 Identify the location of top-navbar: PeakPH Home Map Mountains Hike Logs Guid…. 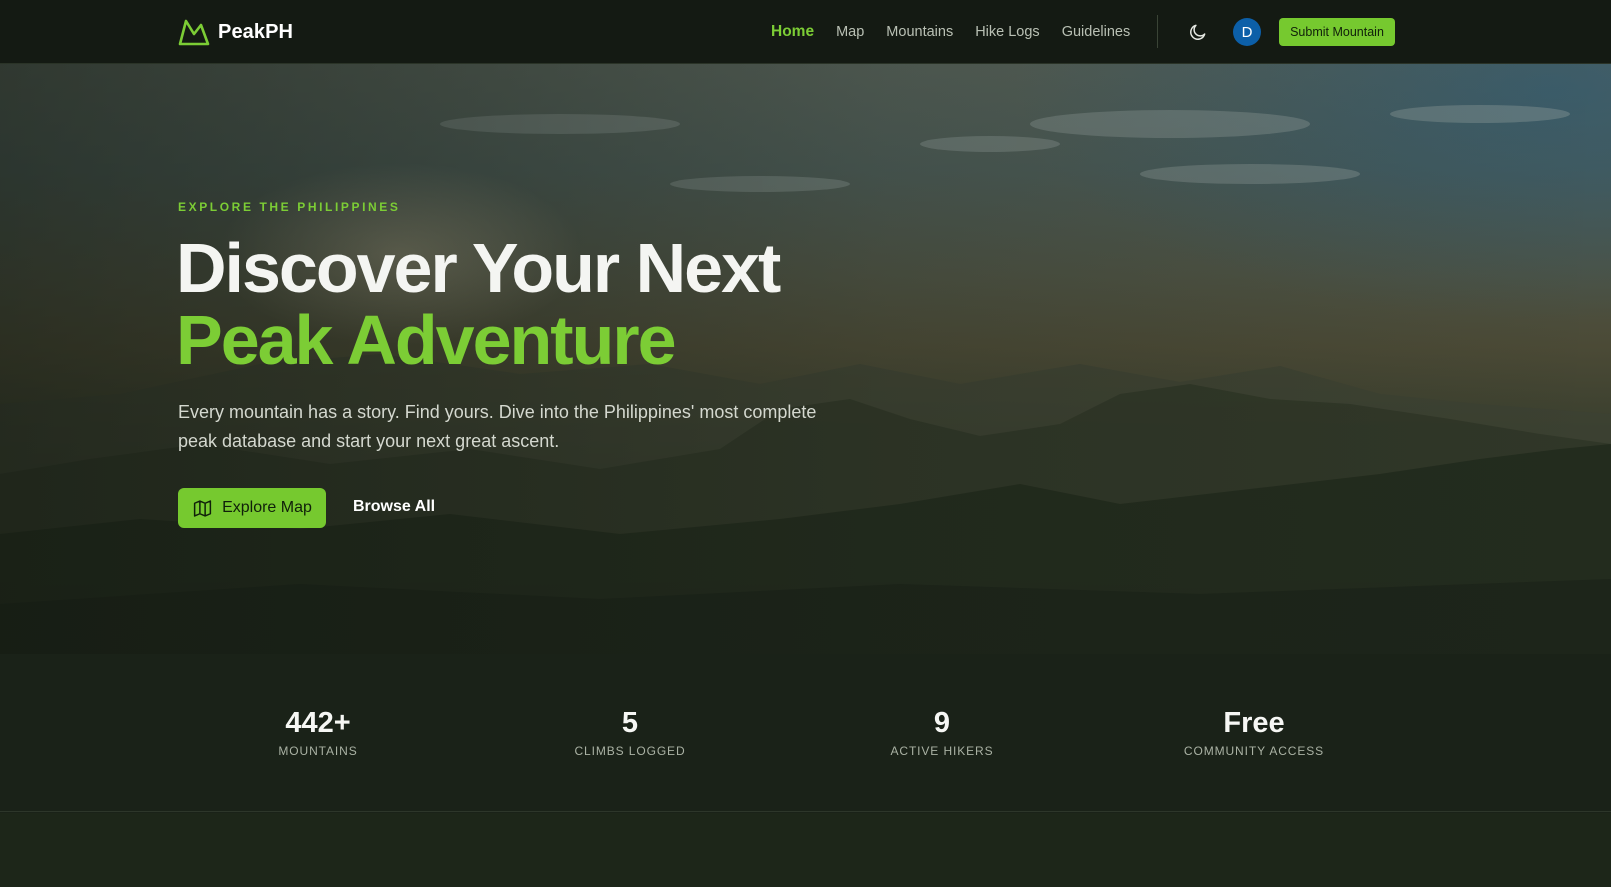
(805, 32).